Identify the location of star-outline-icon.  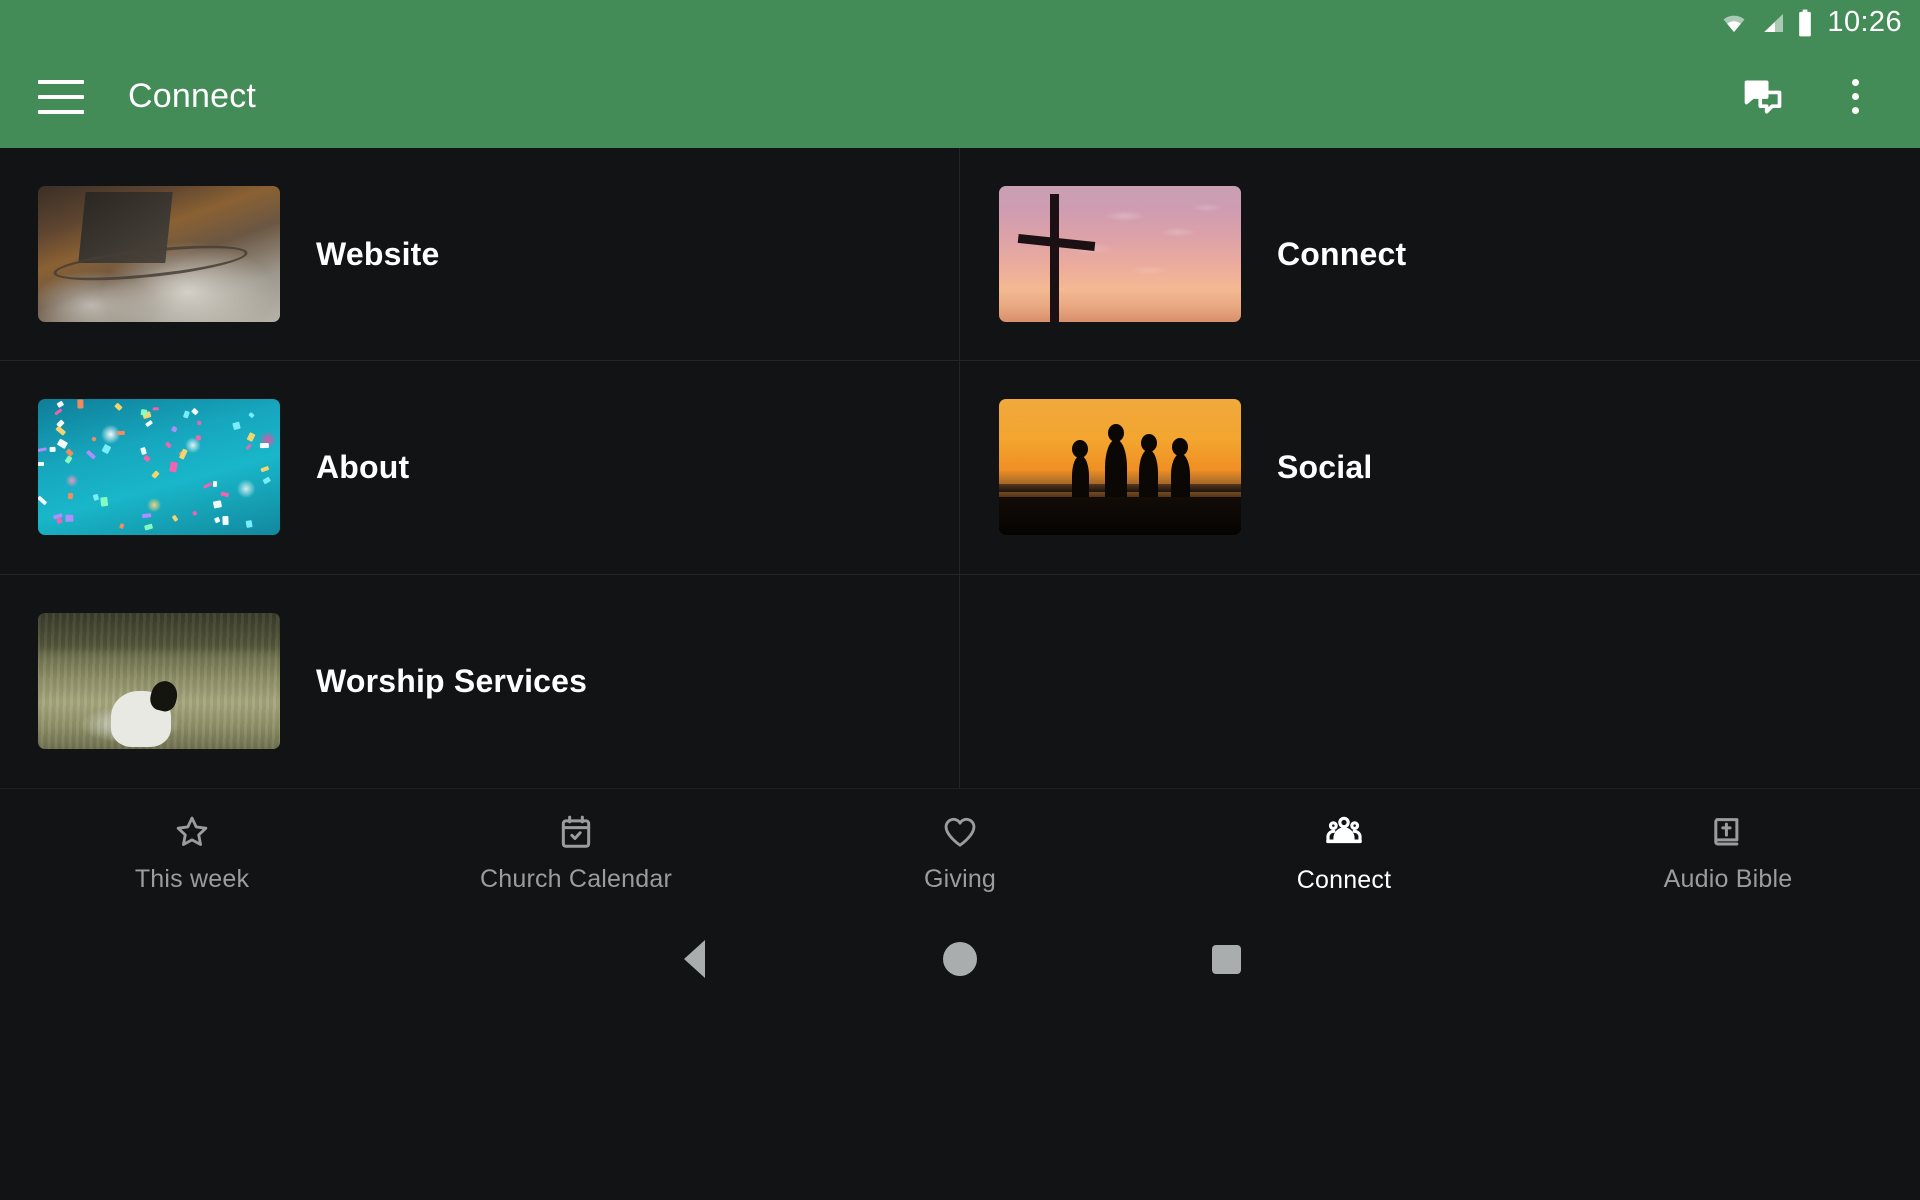
(192, 832).